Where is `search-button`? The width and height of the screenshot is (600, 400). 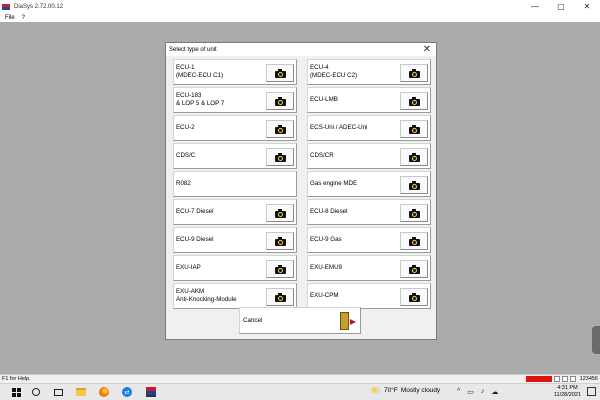 search-button is located at coordinates (36, 392).